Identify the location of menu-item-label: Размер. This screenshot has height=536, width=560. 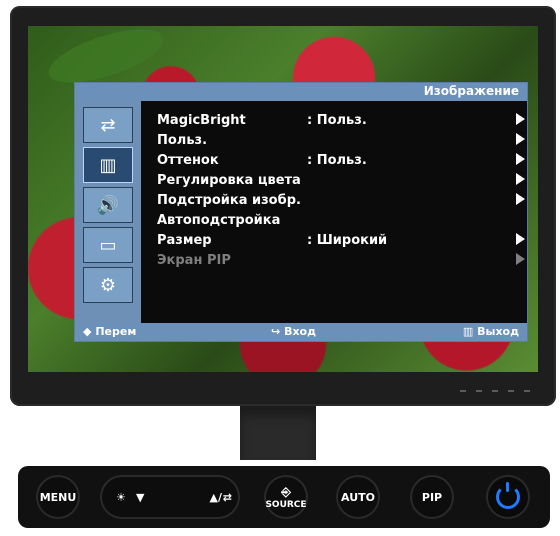
(184, 240).